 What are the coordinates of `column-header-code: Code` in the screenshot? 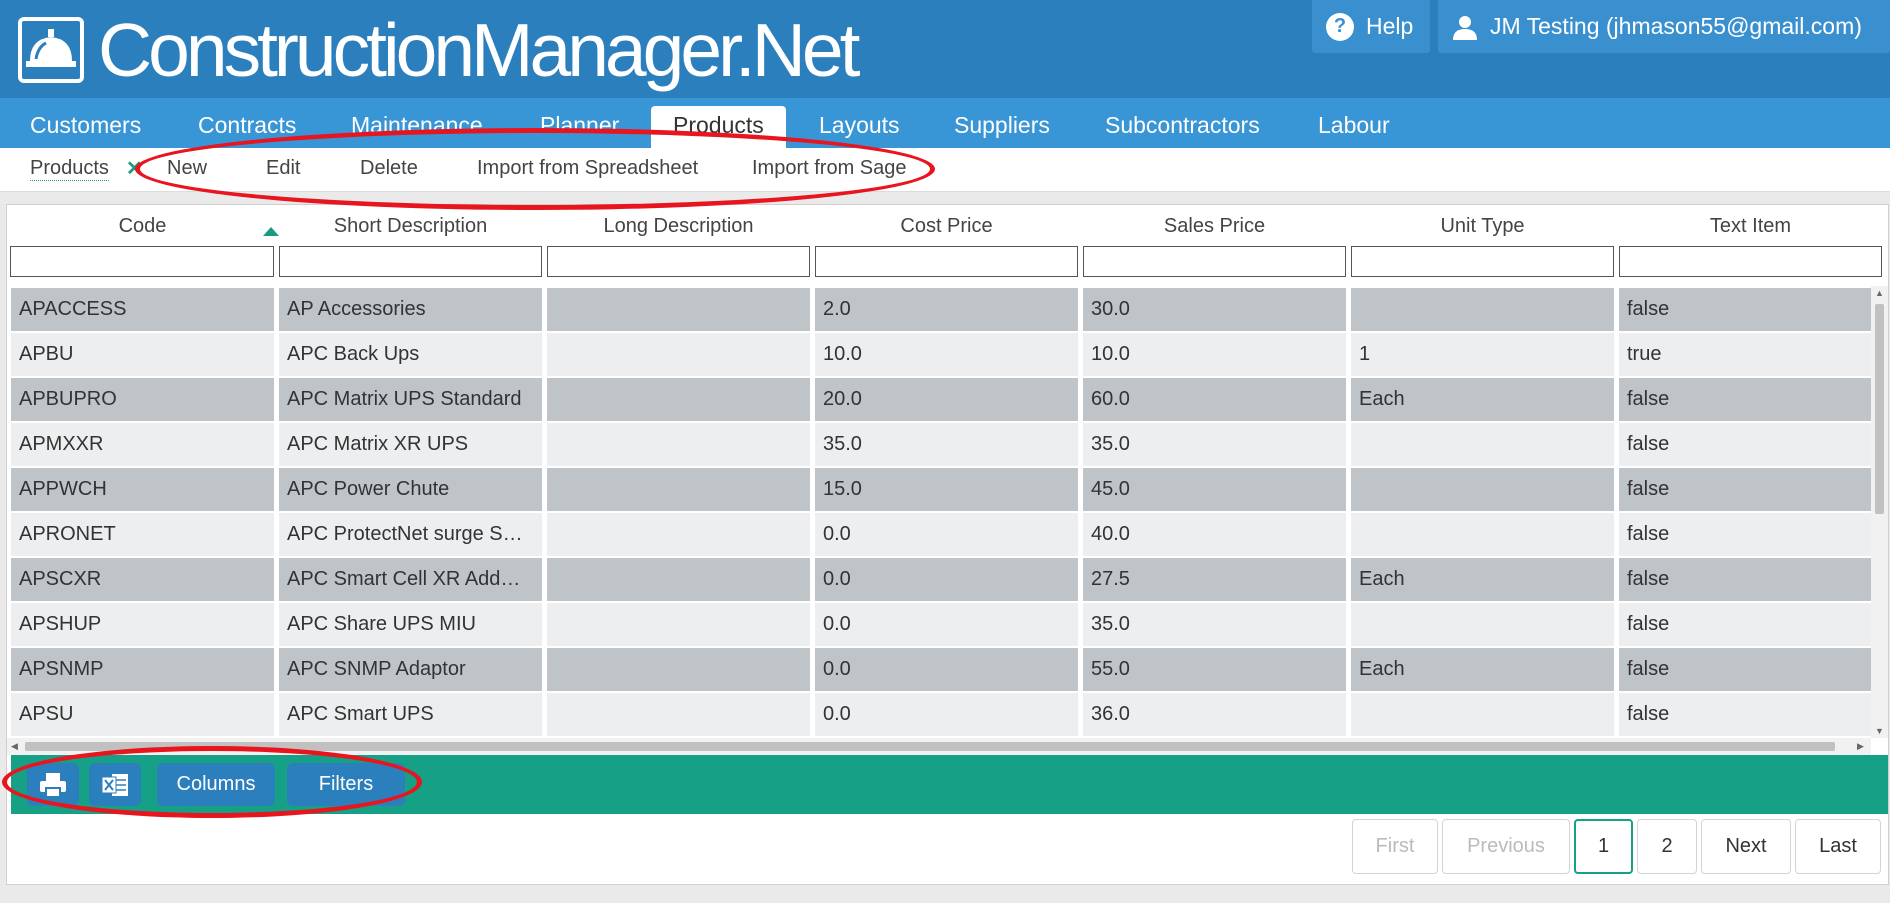 It's located at (142, 226).